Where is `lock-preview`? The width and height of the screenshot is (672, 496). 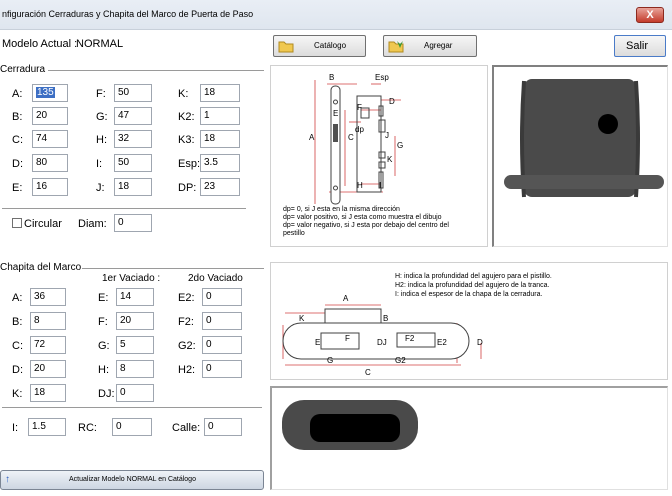
lock-preview is located at coordinates (584, 138).